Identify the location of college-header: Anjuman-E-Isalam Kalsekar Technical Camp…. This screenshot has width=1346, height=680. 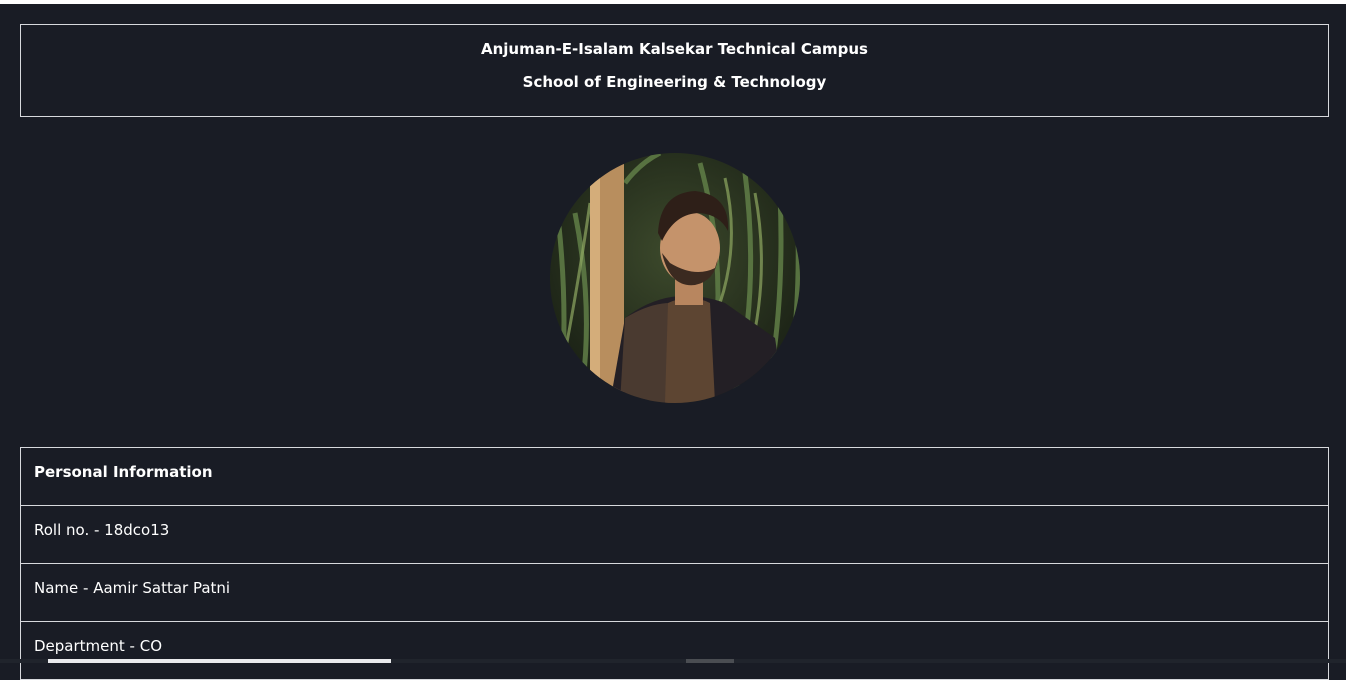
(674, 70).